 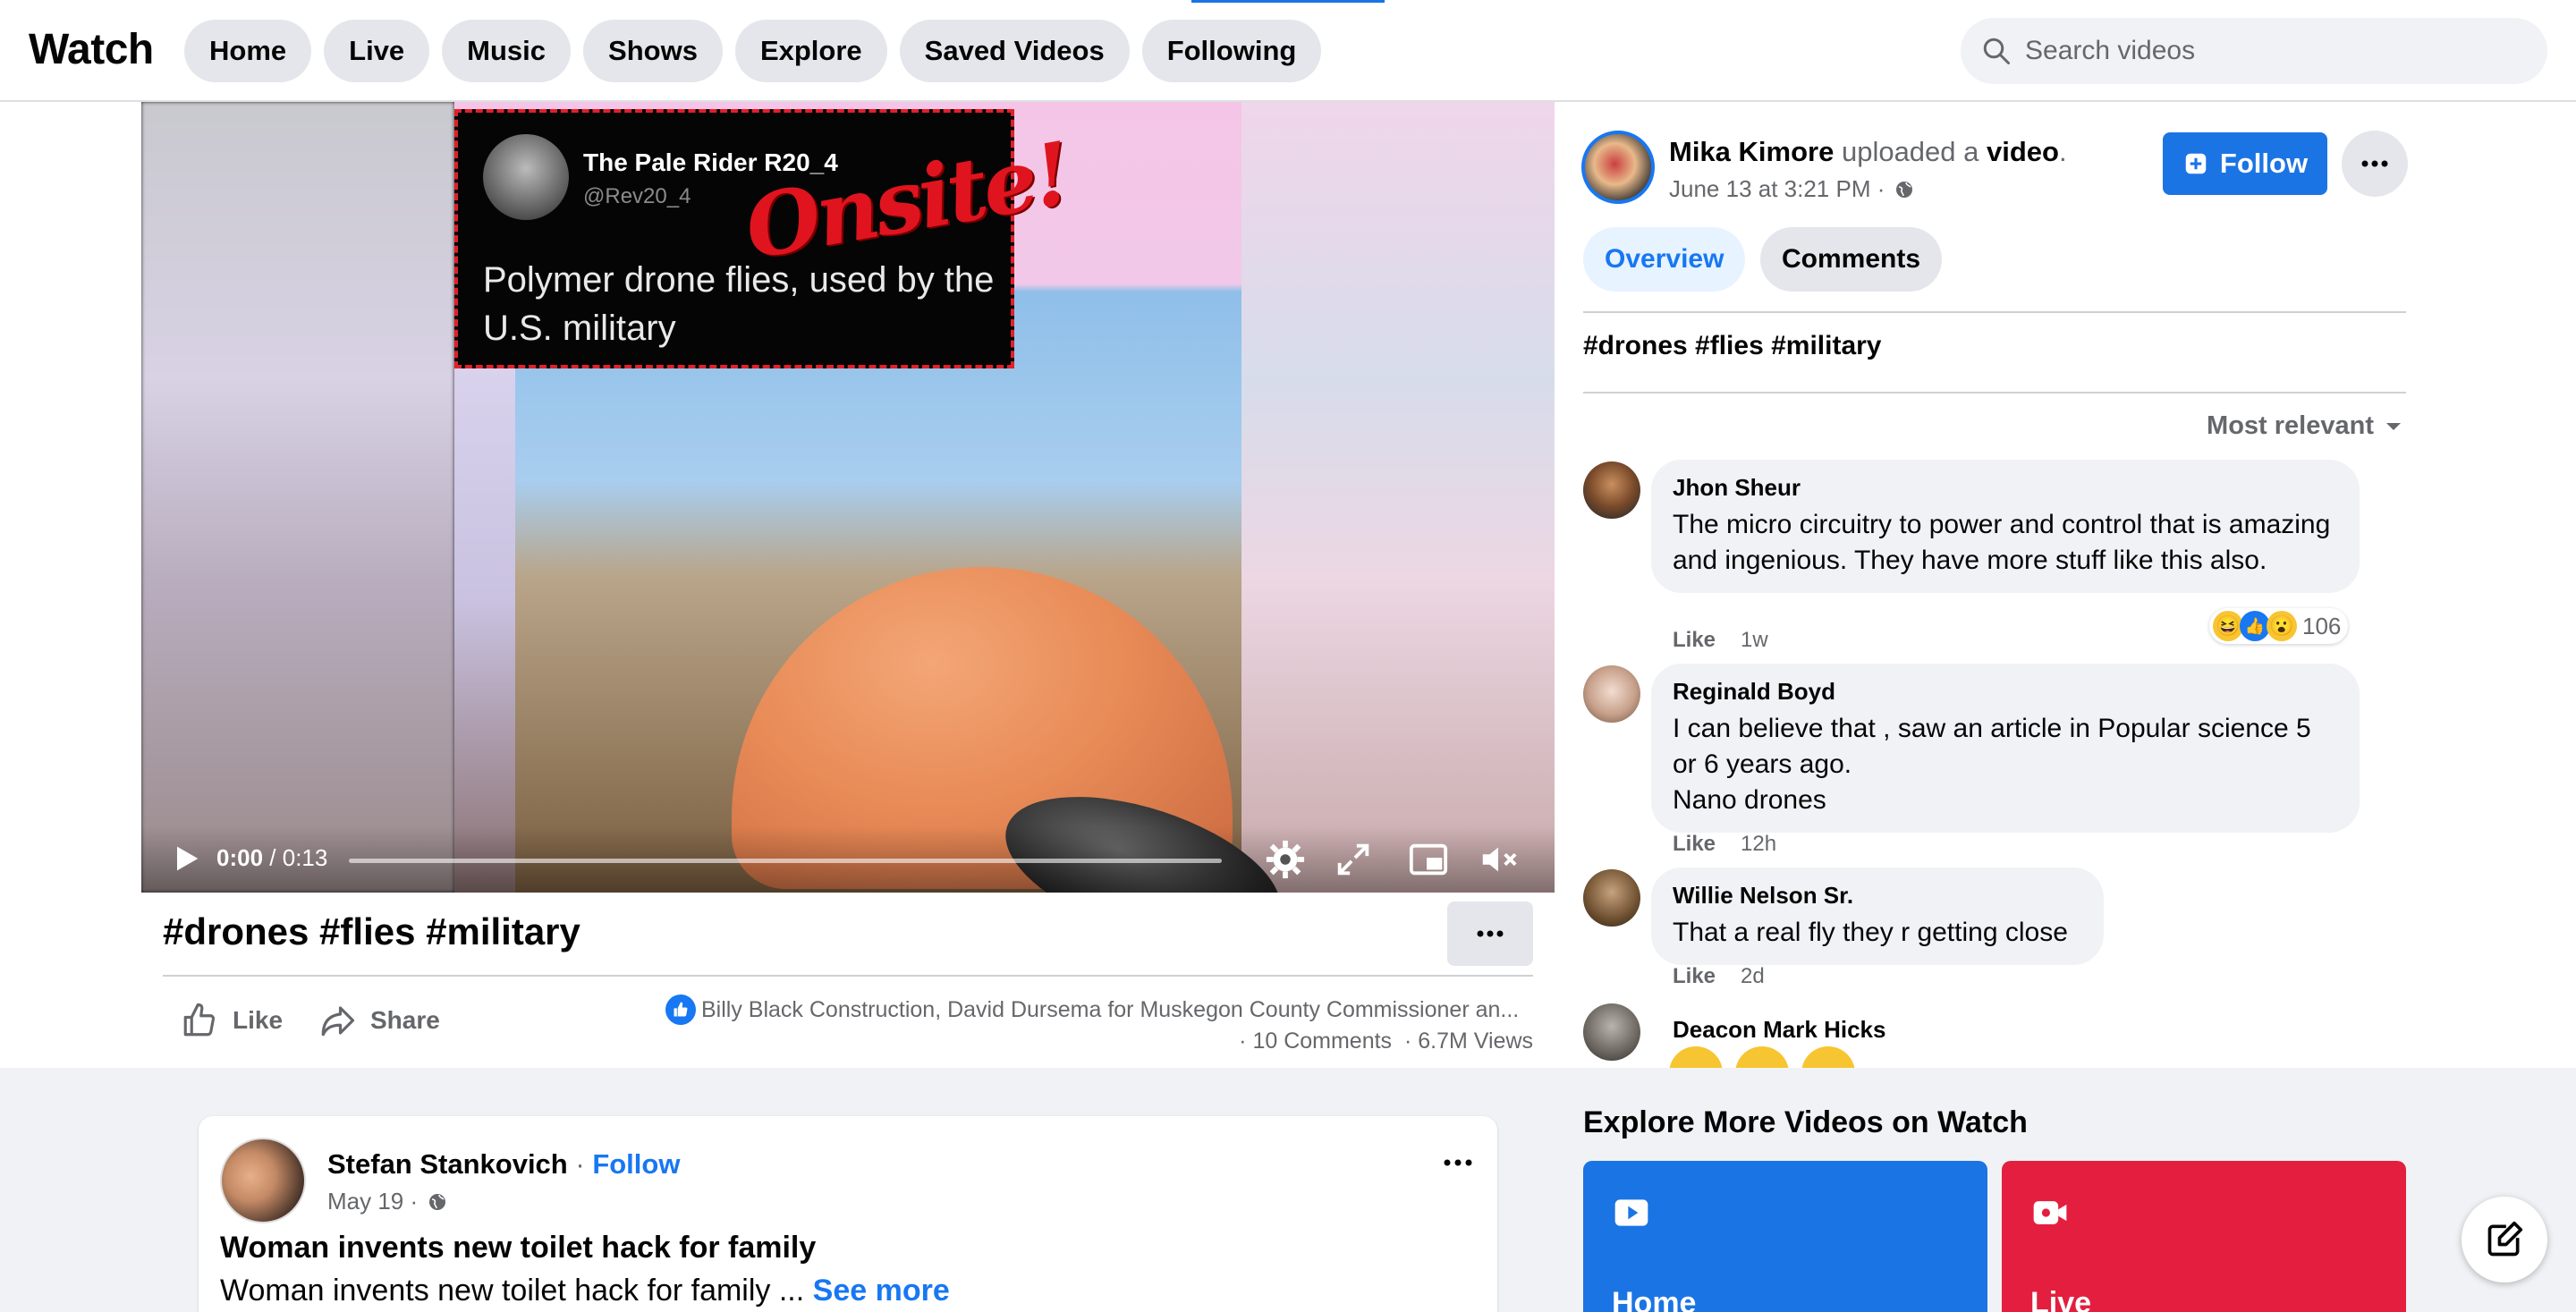 I want to click on like-reaction-icon: 👍, so click(x=2255, y=626).